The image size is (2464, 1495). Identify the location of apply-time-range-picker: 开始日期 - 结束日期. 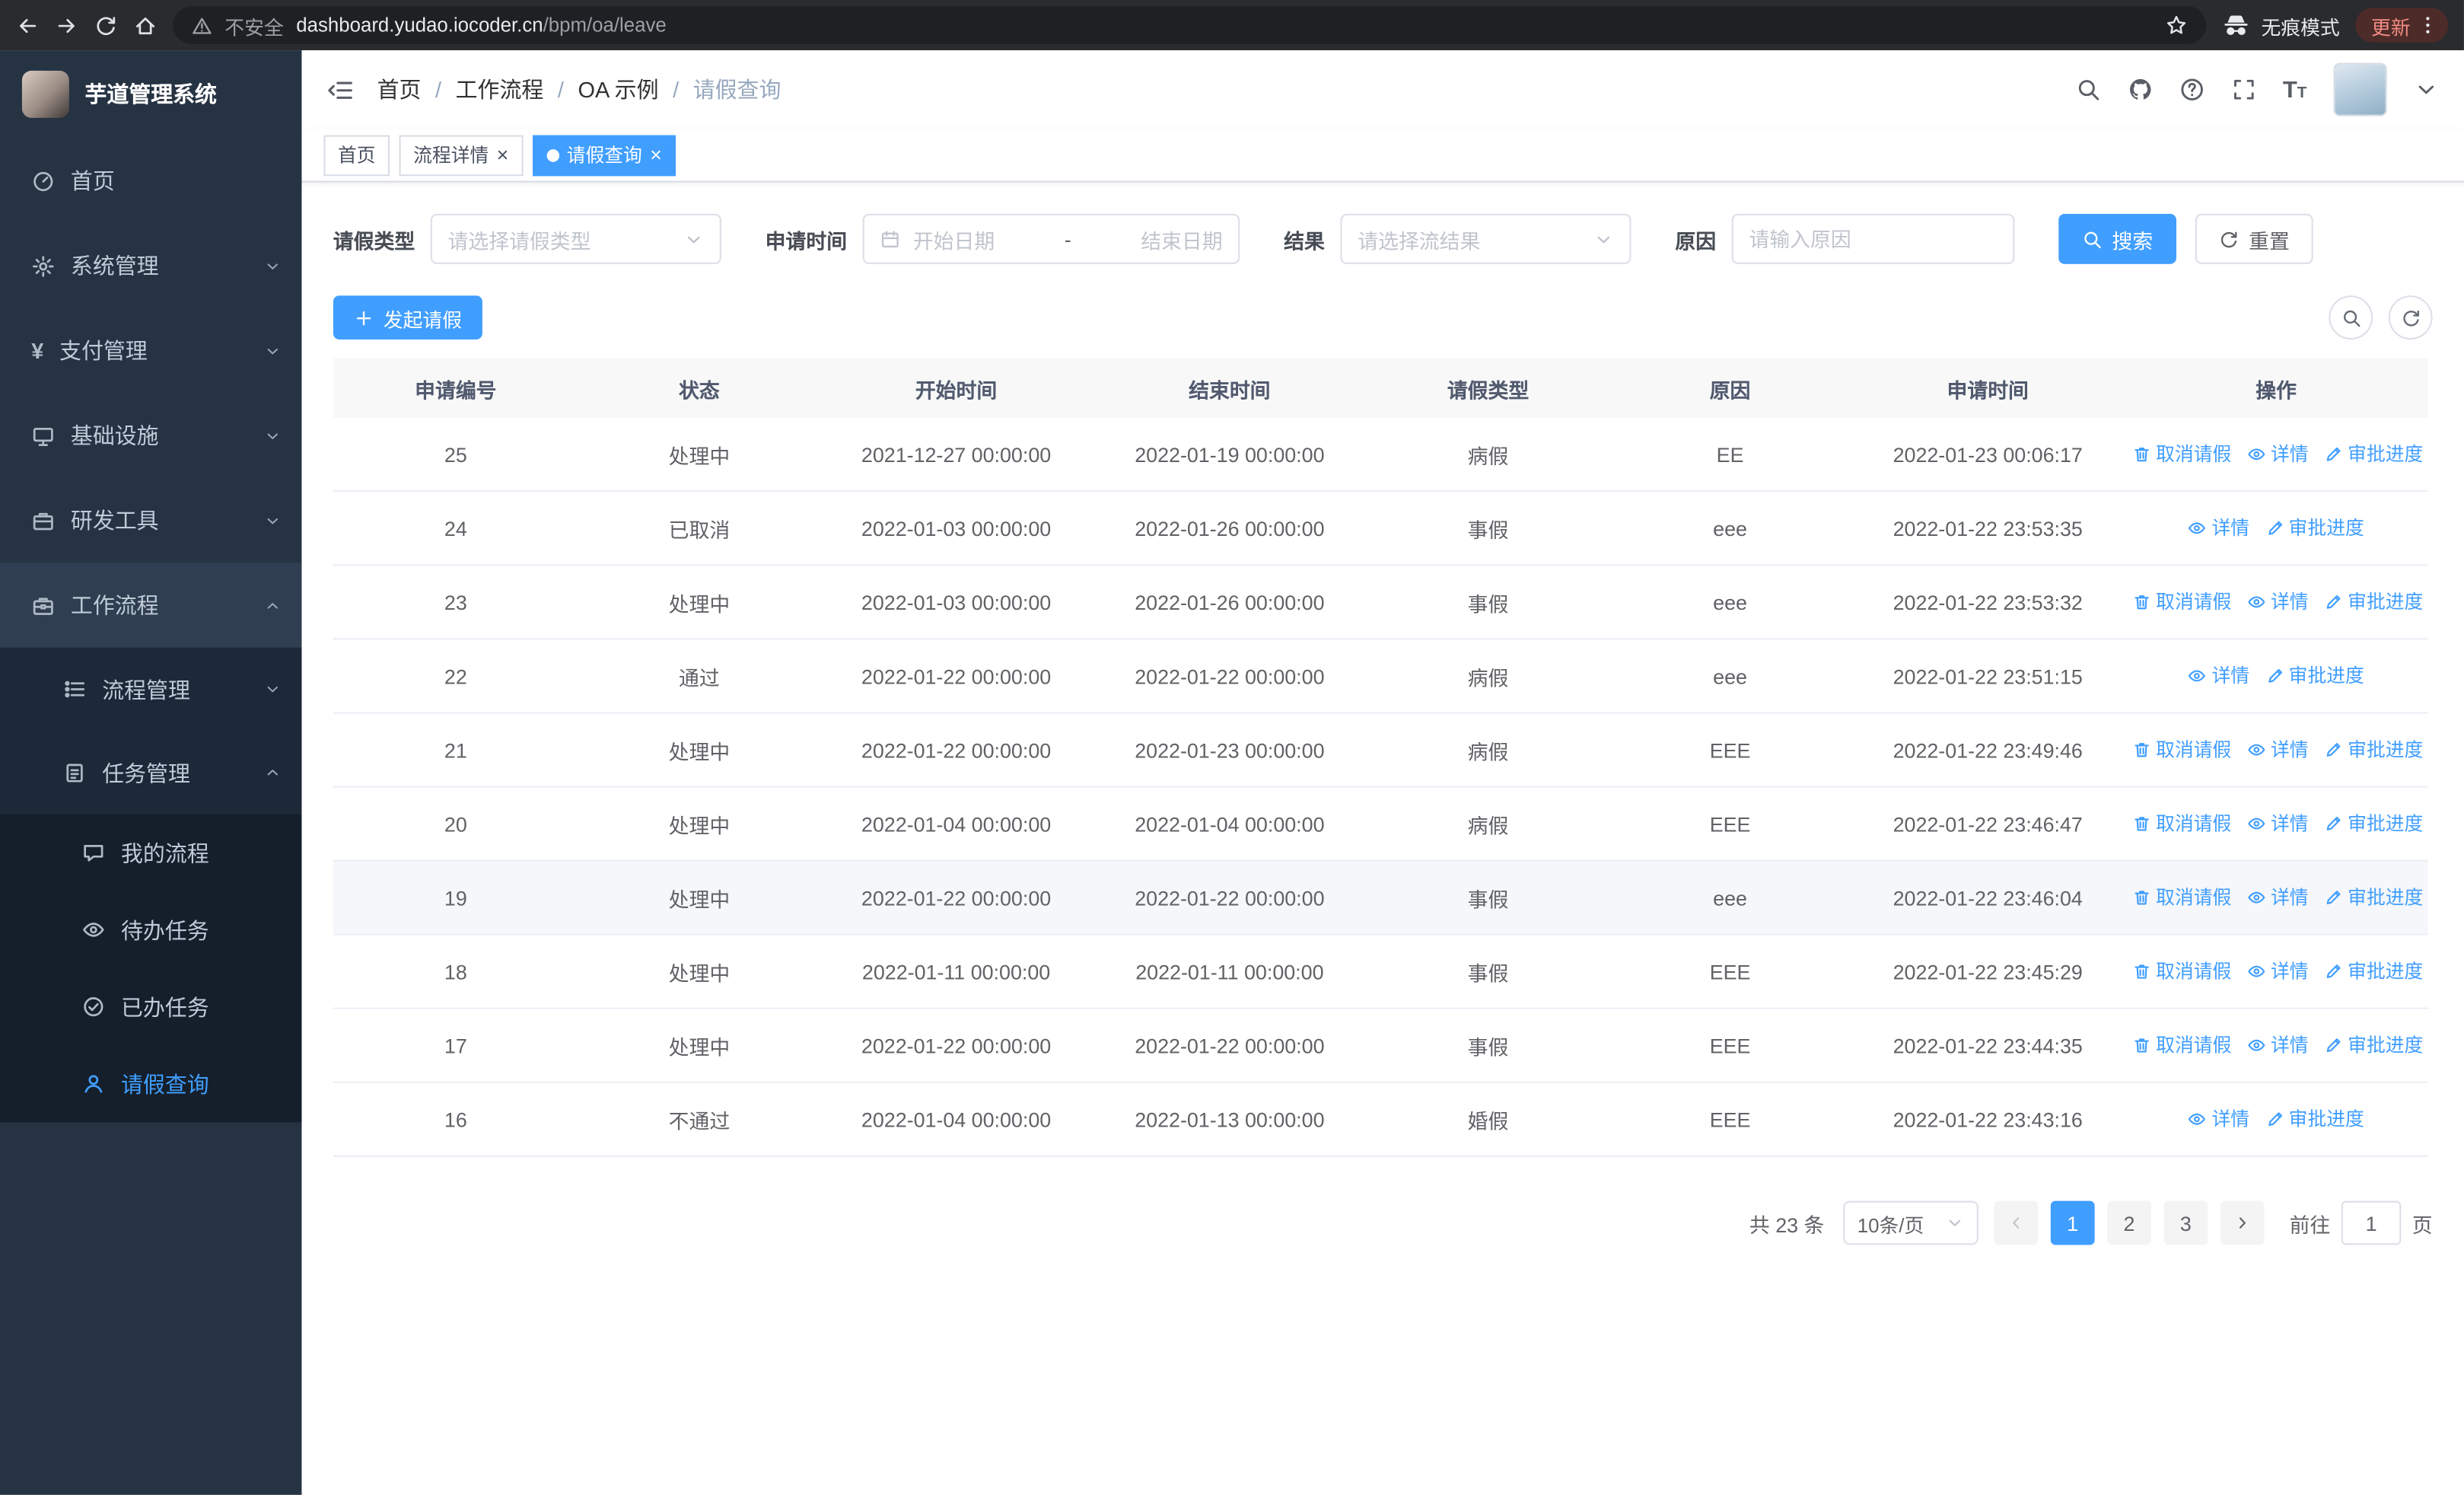
(1051, 238).